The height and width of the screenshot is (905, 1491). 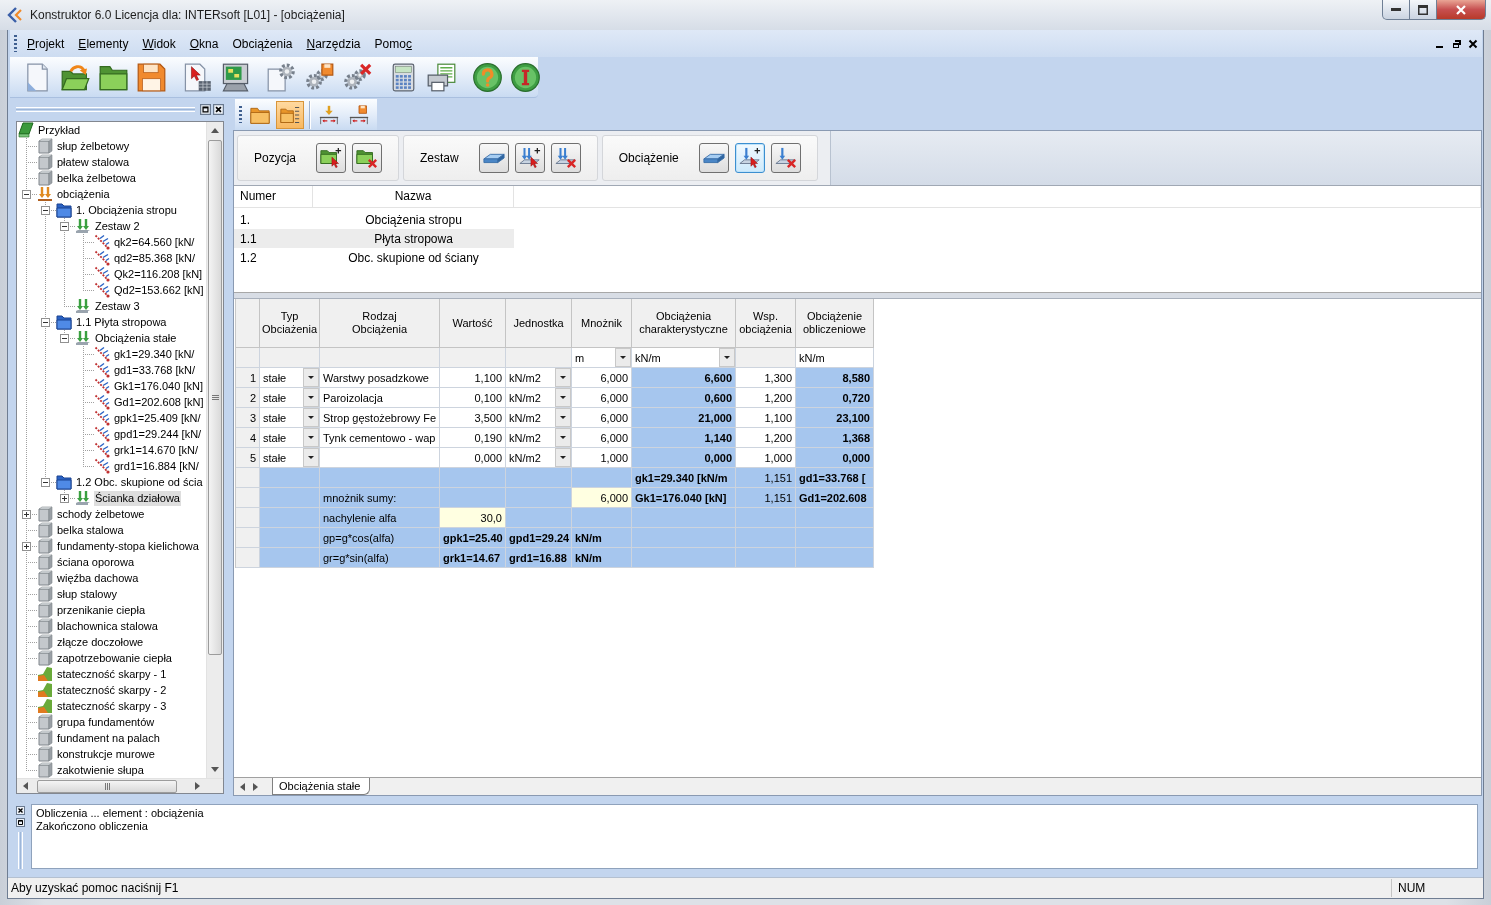 What do you see at coordinates (59, 130) in the screenshot?
I see `tree-item: Przykład` at bounding box center [59, 130].